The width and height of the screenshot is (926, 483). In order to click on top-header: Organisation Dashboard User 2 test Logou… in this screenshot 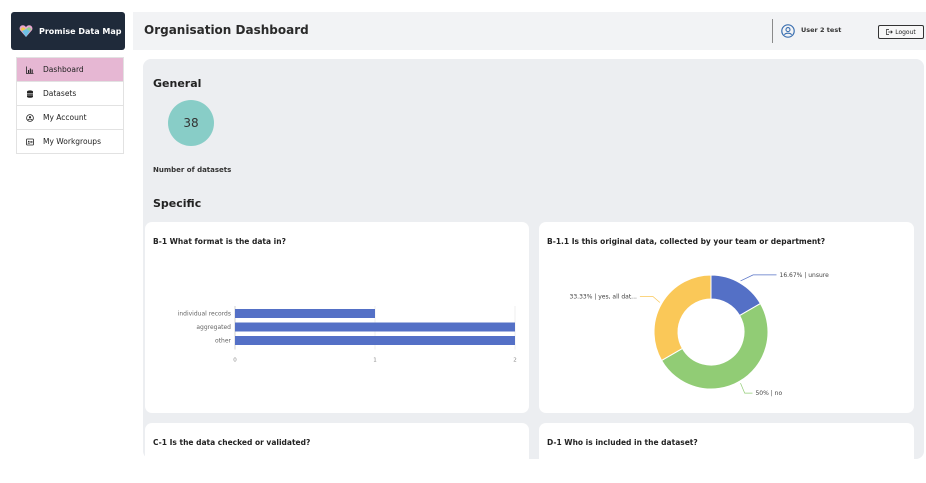, I will do `click(529, 31)`.